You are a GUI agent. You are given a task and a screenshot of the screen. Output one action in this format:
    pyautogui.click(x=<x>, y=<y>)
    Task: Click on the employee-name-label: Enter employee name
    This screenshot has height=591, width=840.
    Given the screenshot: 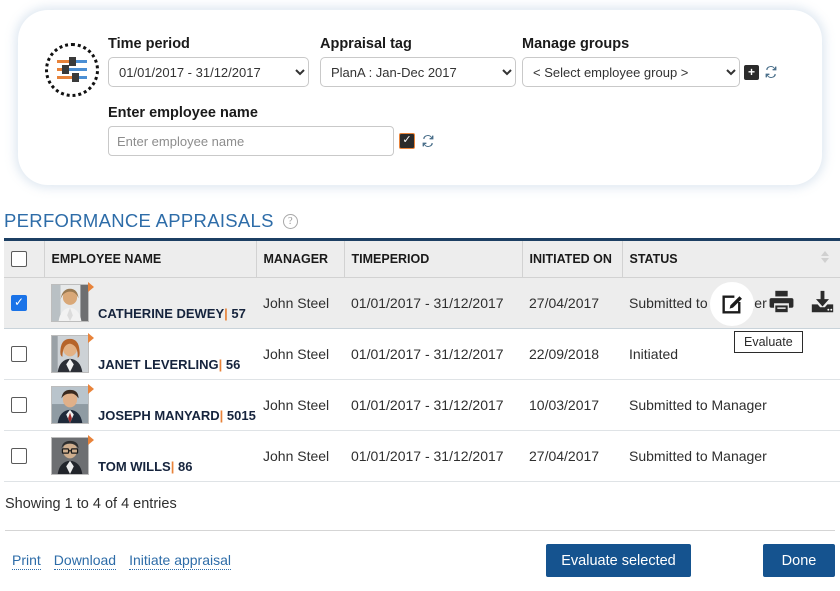 What is the action you would take?
    pyautogui.click(x=183, y=113)
    